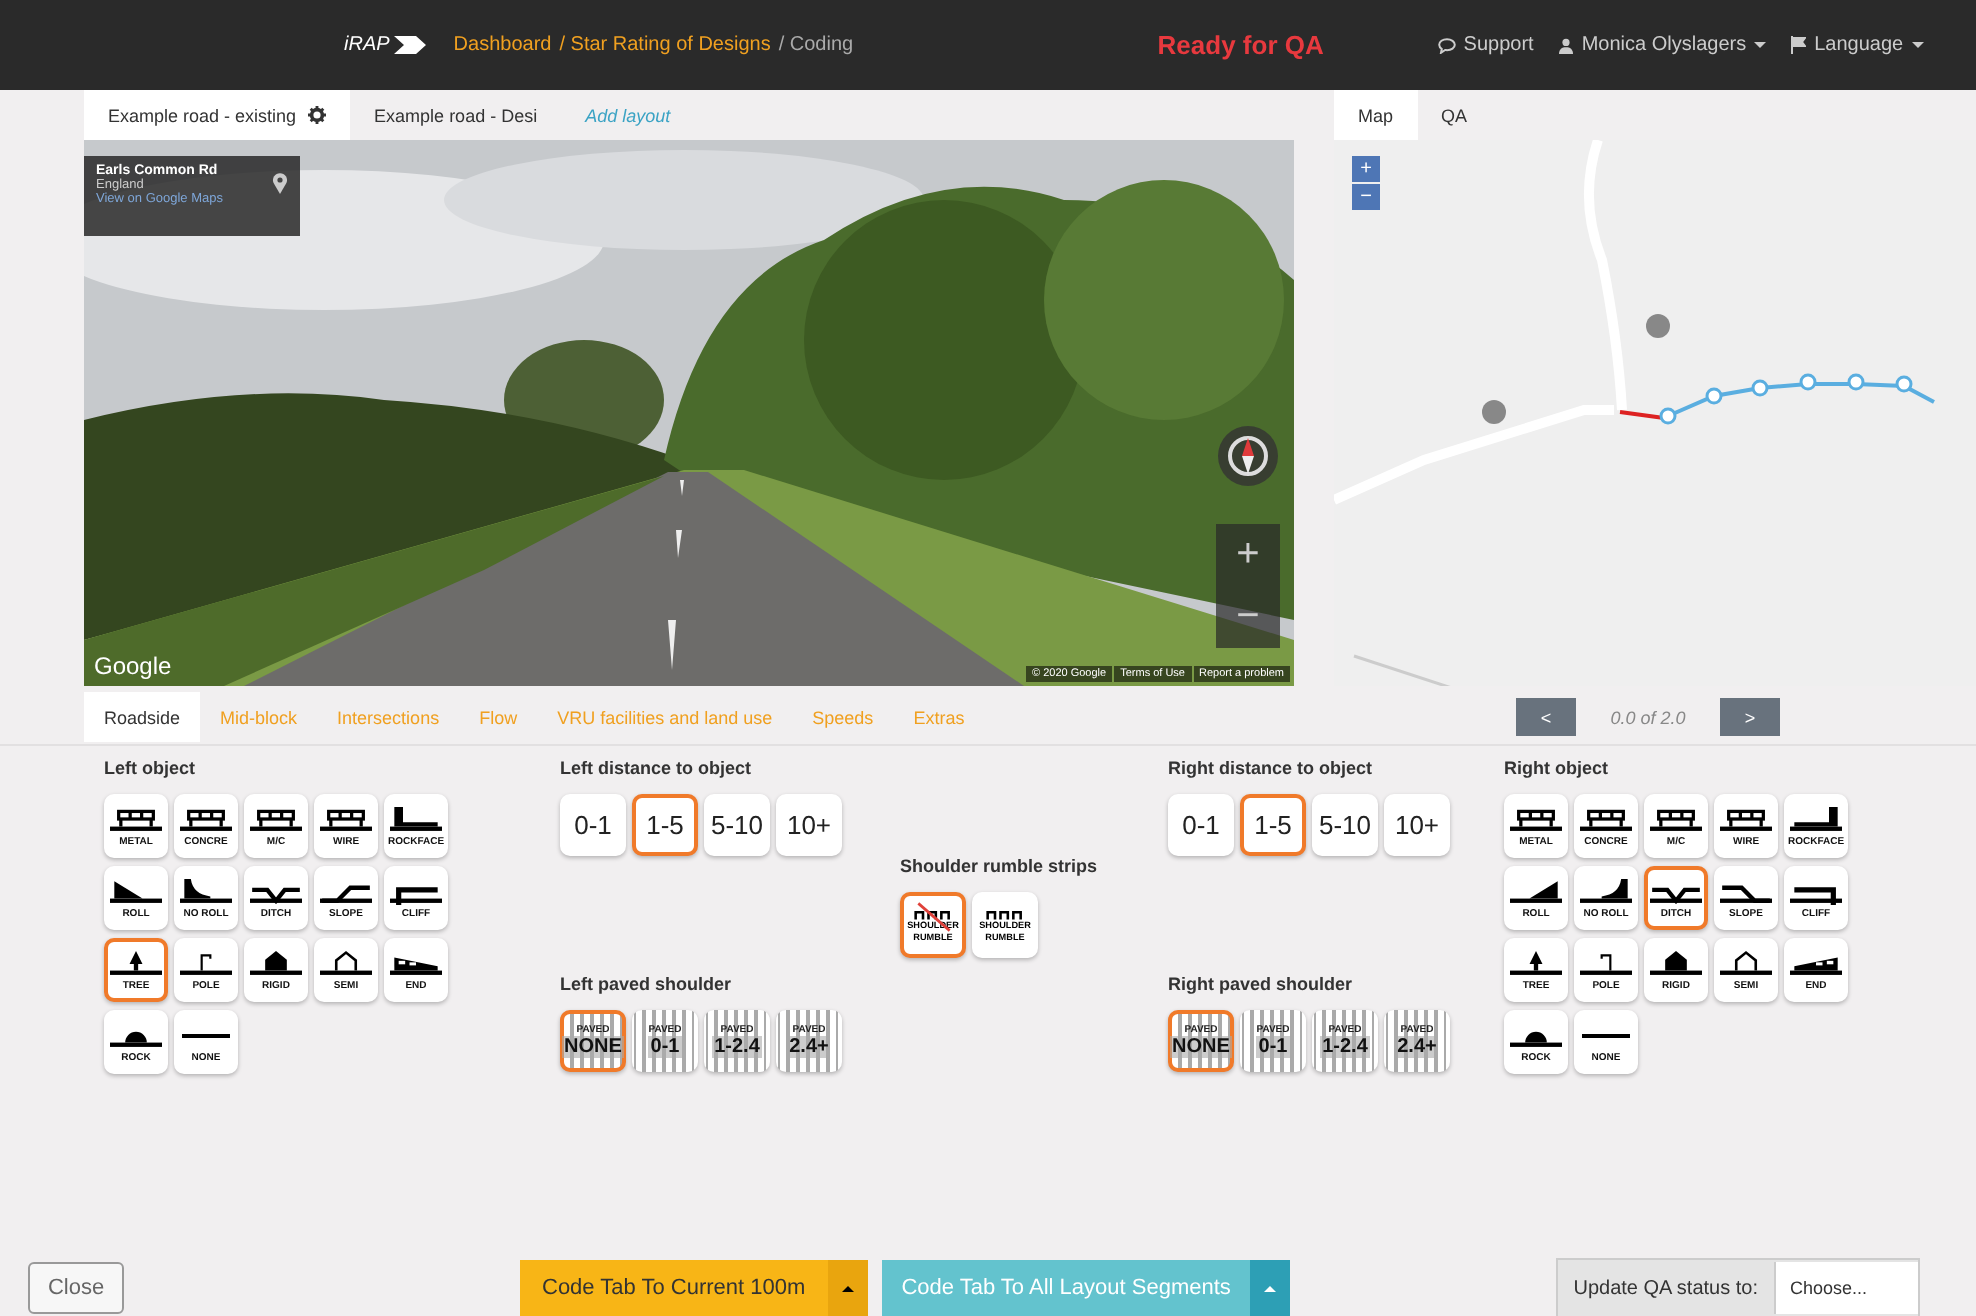 The width and height of the screenshot is (1976, 1316). Describe the element at coordinates (133, 666) in the screenshot. I see `google-logo: Google` at that location.